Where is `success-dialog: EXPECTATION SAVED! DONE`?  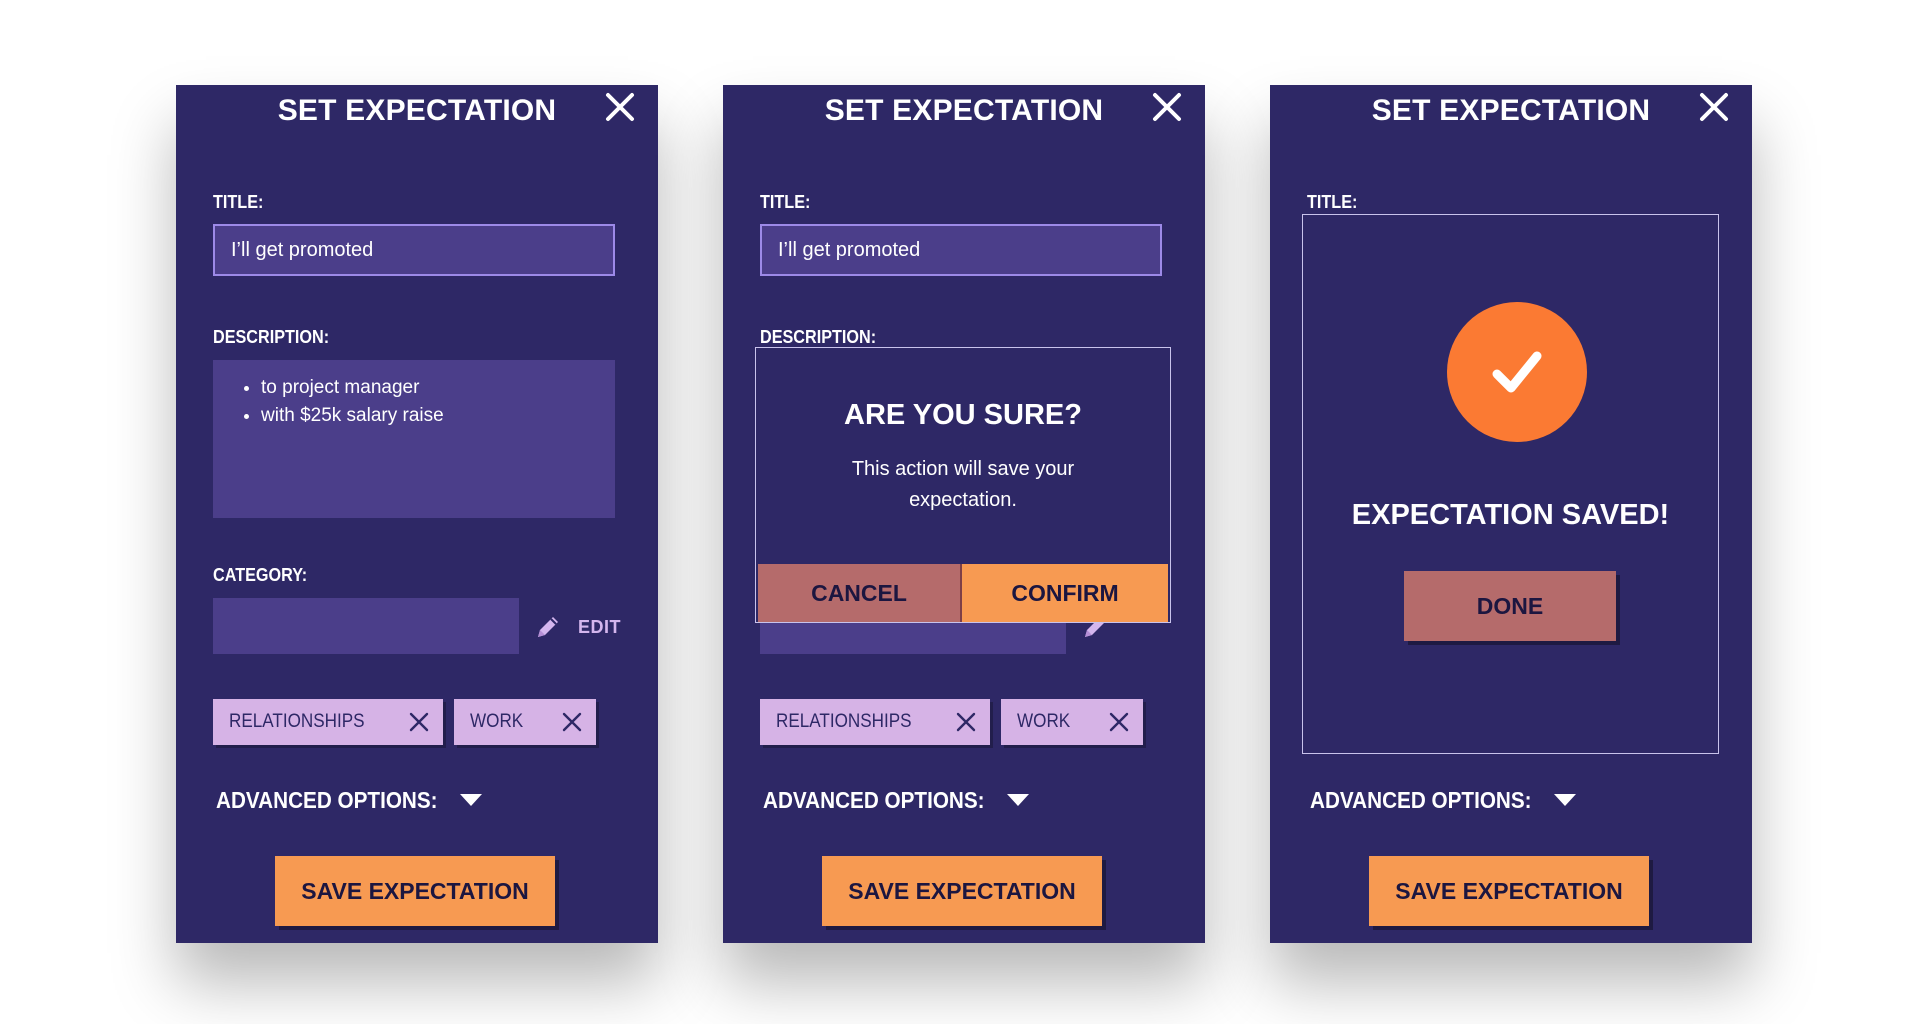 success-dialog: EXPECTATION SAVED! DONE is located at coordinates (1510, 484).